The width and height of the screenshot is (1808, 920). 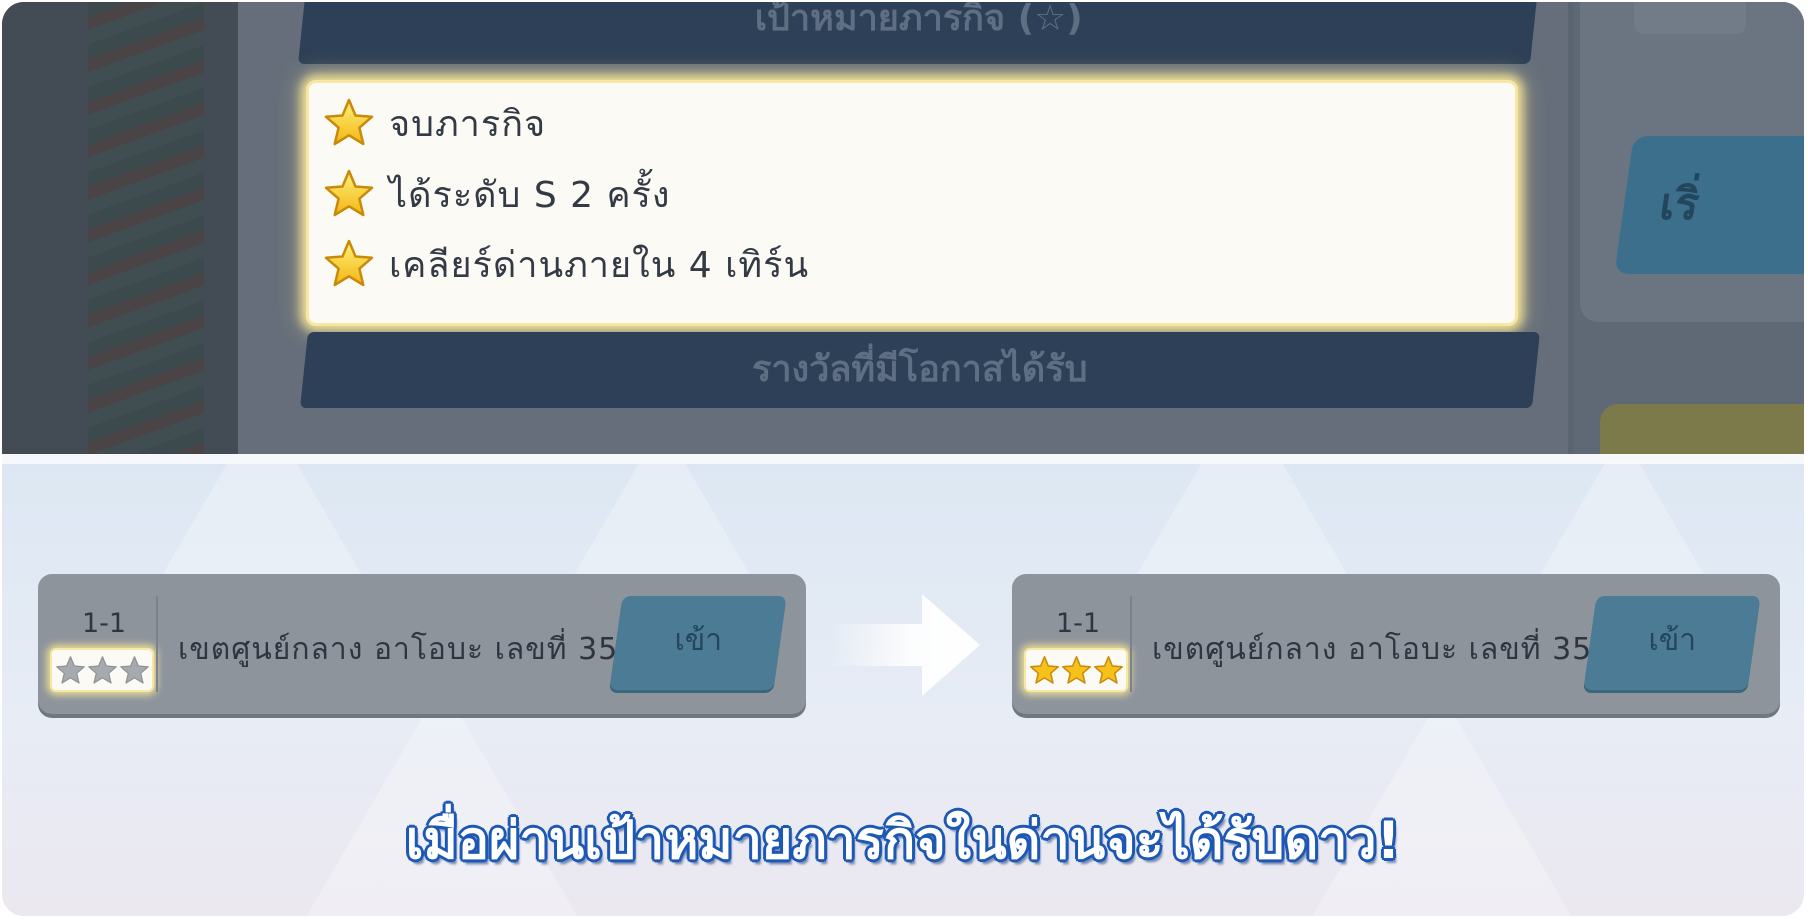 What do you see at coordinates (120, 228) in the screenshot?
I see `background-art-strip` at bounding box center [120, 228].